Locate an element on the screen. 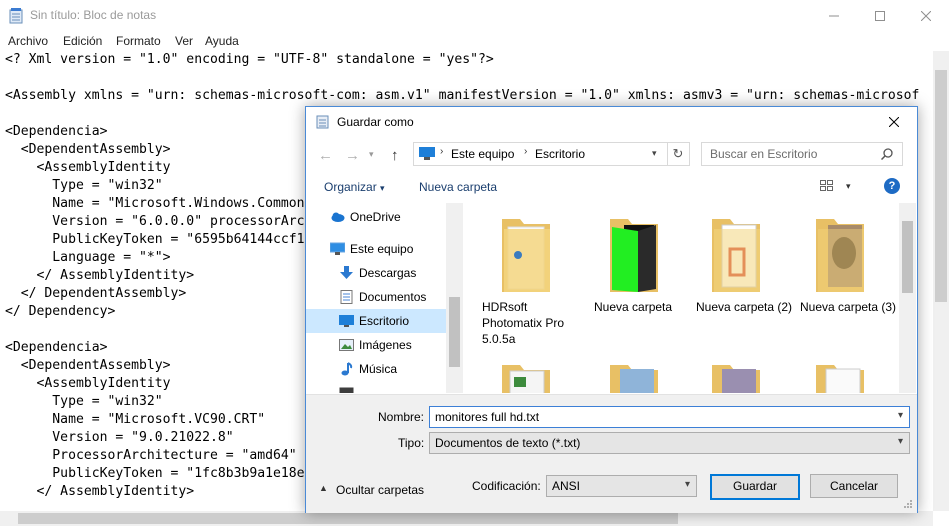  search-input: Buscar en Escritorio is located at coordinates (802, 154).